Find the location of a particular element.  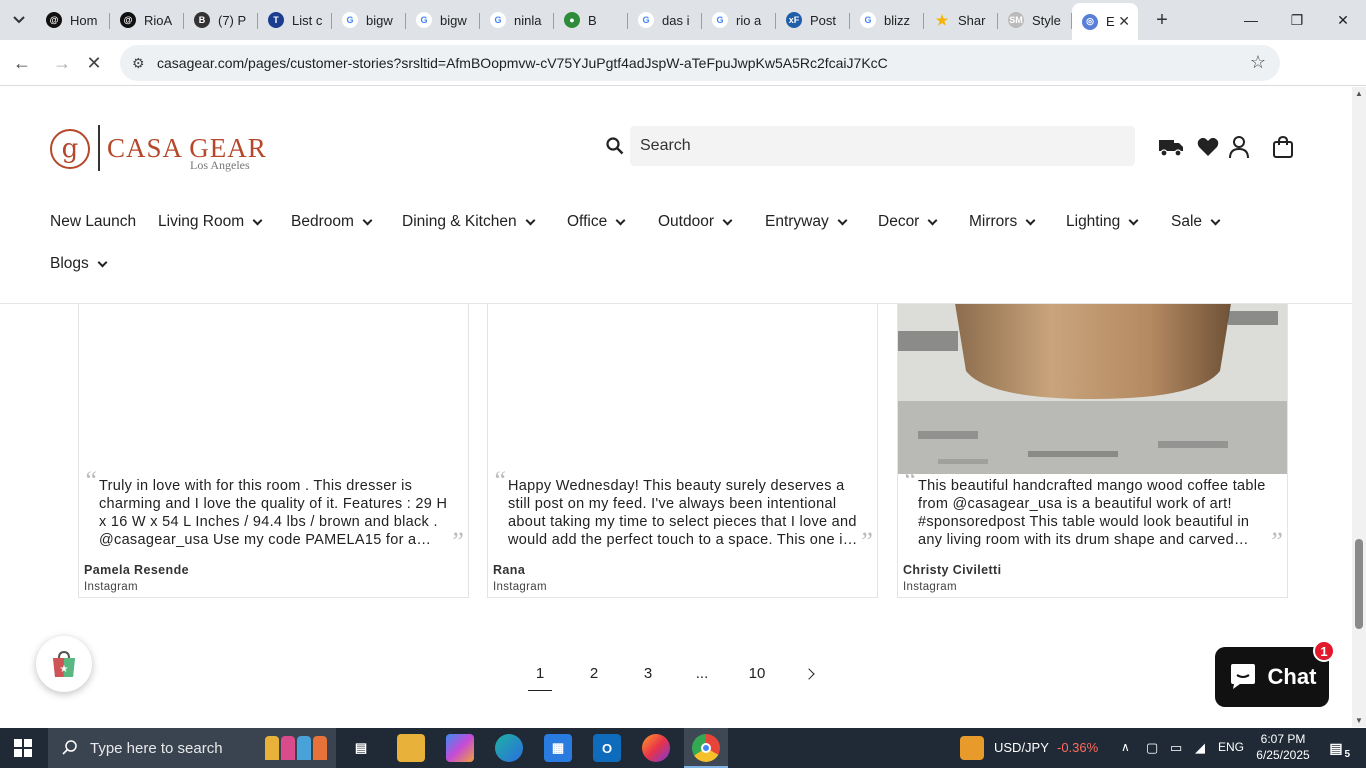

menu-item-office: Office is located at coordinates (596, 222).